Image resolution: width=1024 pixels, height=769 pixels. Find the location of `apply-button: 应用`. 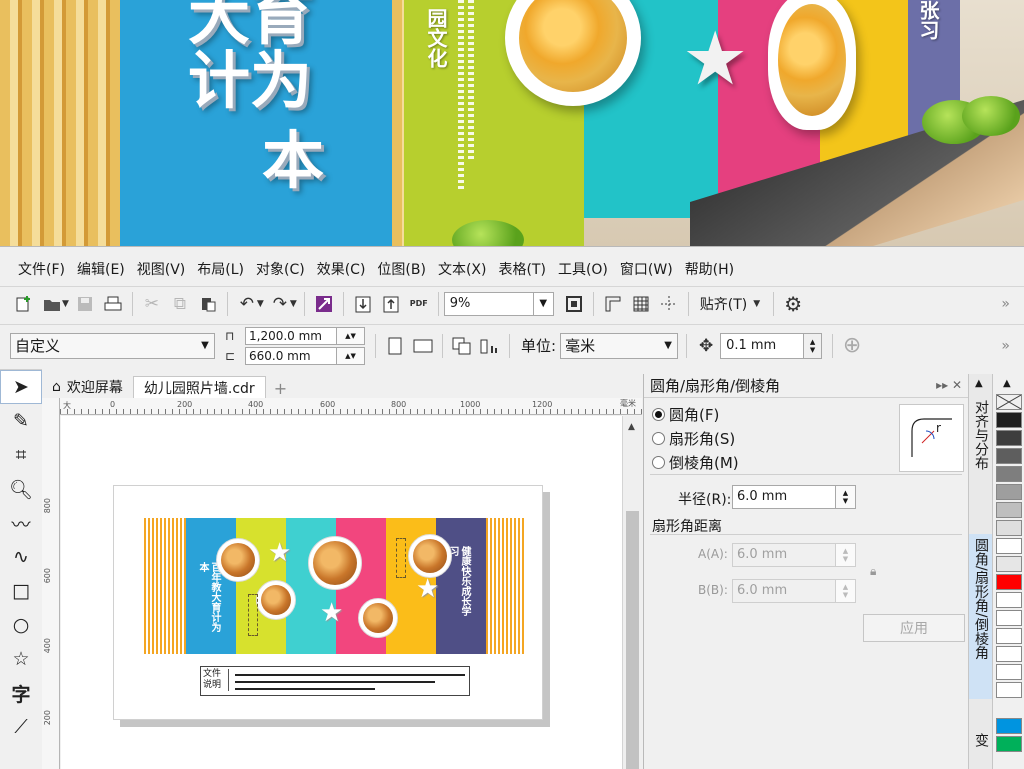

apply-button: 应用 is located at coordinates (914, 628).